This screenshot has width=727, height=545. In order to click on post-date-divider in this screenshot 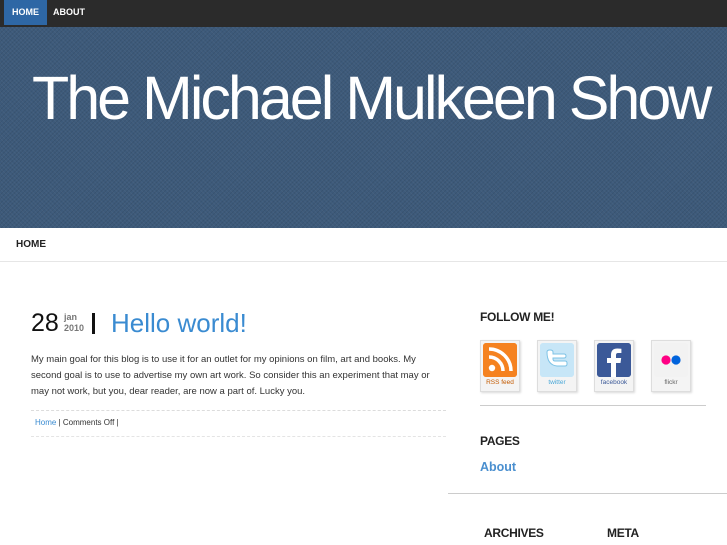, I will do `click(93, 323)`.